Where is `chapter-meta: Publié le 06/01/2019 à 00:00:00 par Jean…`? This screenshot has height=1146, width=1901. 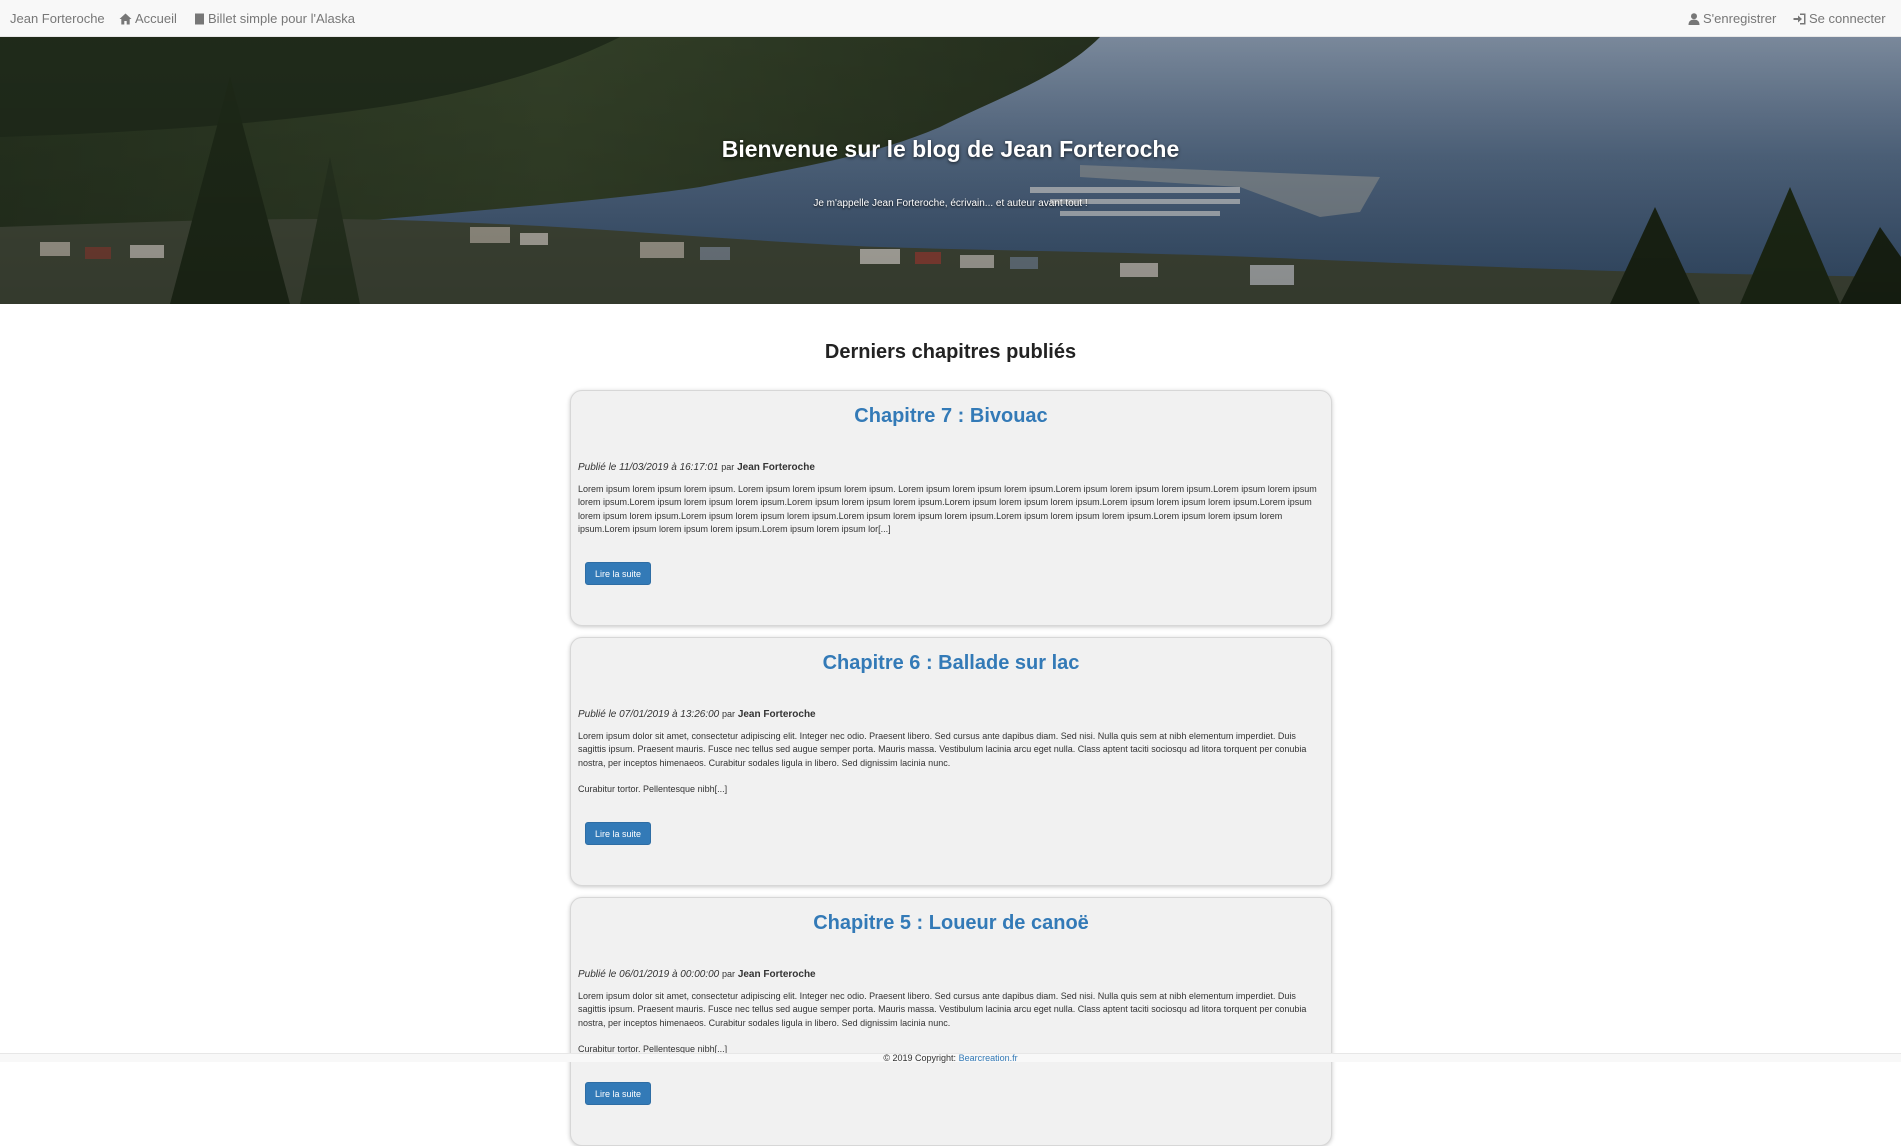 chapter-meta: Publié le 06/01/2019 à 00:00:00 par Jean… is located at coordinates (697, 974).